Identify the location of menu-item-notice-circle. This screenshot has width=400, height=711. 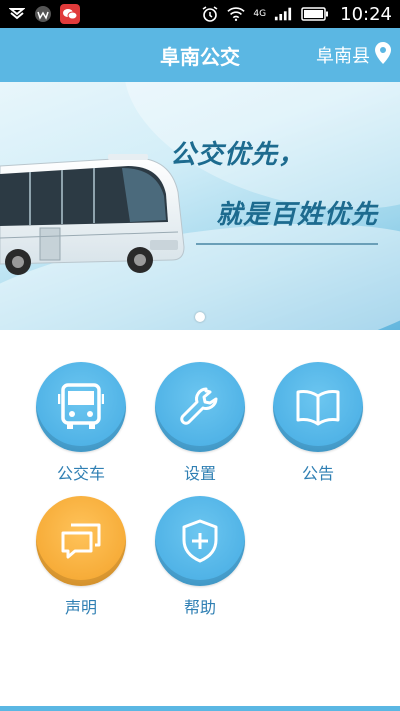
(318, 407).